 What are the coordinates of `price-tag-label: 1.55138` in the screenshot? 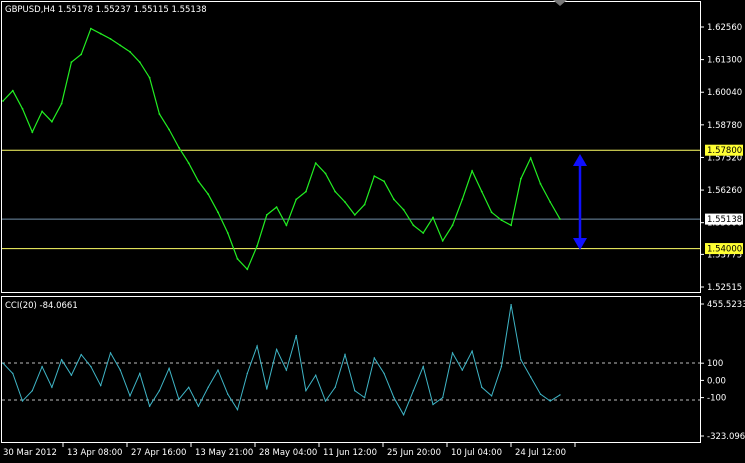 It's located at (724, 220).